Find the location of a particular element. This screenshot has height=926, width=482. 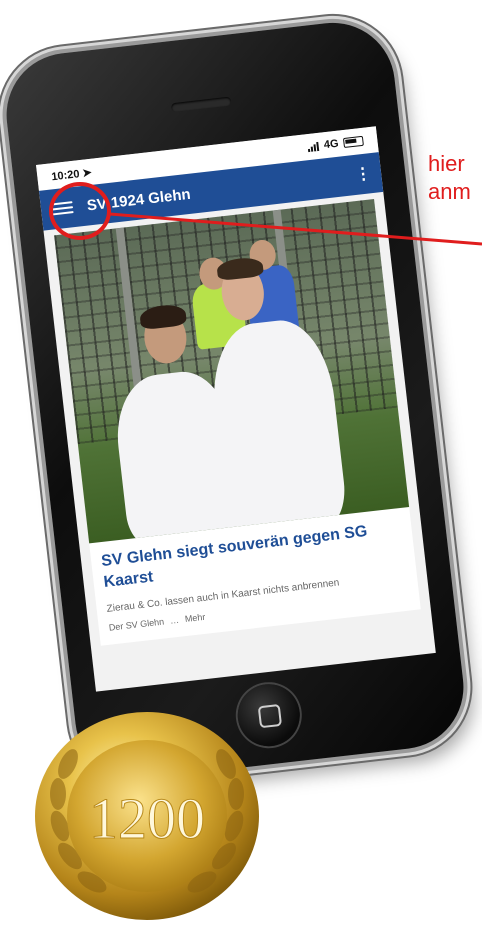

annotation-circle is located at coordinates (80, 211).